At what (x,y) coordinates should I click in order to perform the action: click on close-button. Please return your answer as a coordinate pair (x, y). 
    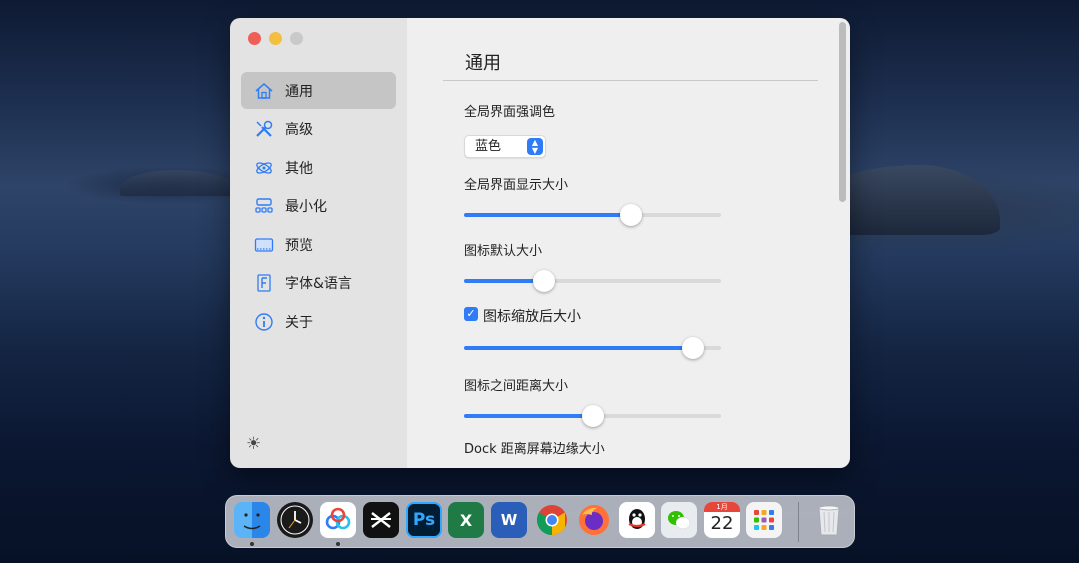
    Looking at the image, I should click on (254, 38).